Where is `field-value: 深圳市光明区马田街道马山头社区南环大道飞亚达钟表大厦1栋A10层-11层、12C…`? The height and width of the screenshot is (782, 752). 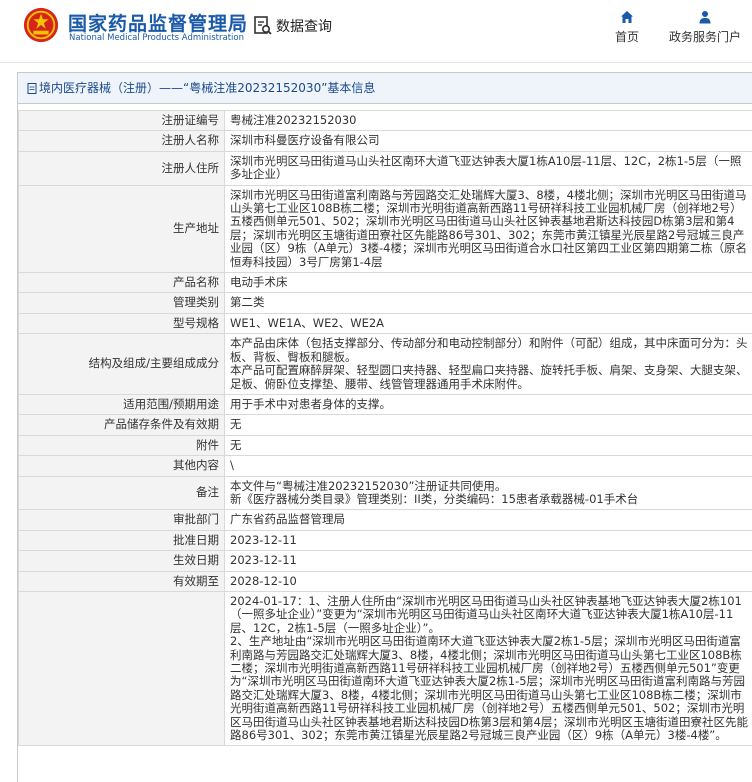 field-value: 深圳市光明区马田街道马山头社区南环大道飞亚达钟表大厦1栋A10层-11层、12C… is located at coordinates (488, 168).